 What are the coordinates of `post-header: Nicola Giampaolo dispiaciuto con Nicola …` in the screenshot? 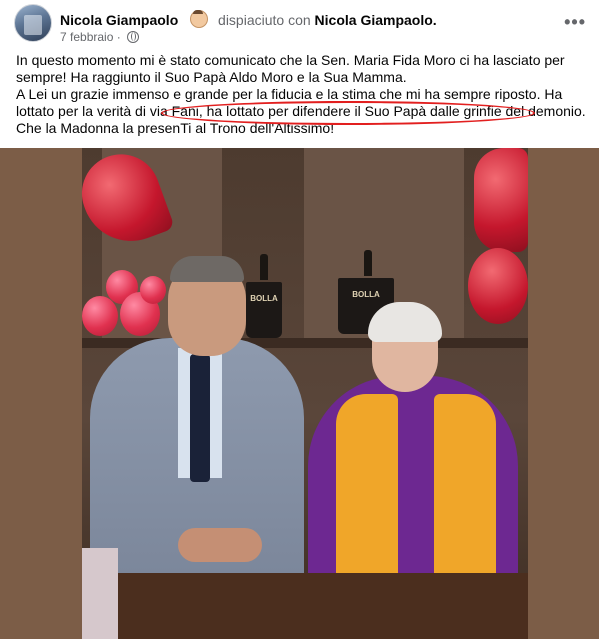 It's located at (300, 24).